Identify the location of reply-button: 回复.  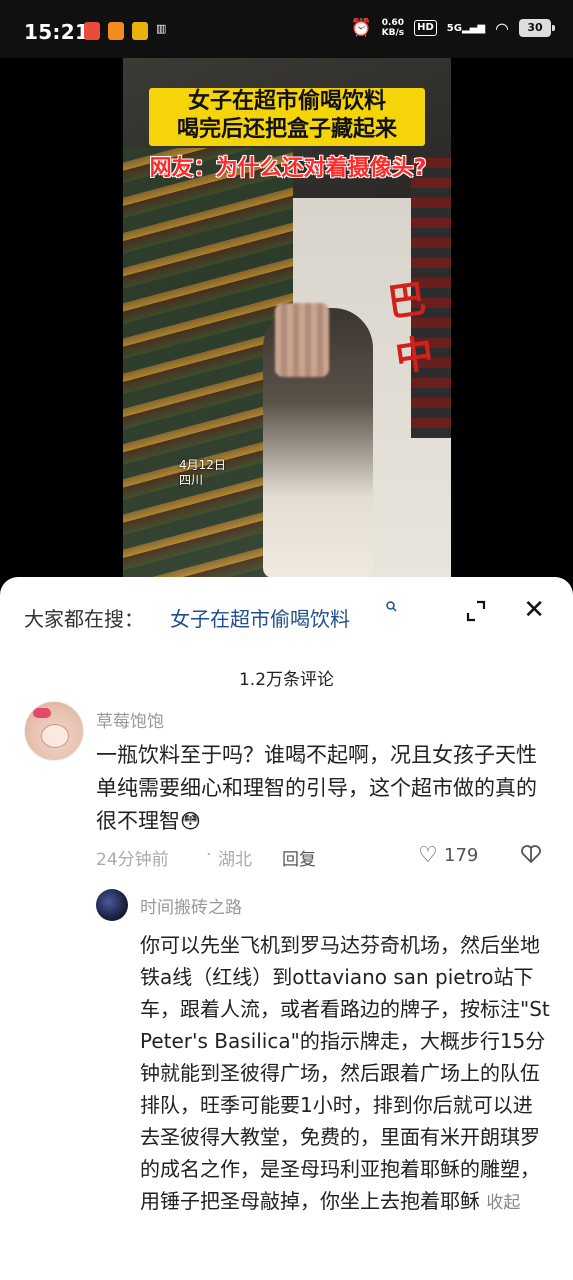
(299, 857).